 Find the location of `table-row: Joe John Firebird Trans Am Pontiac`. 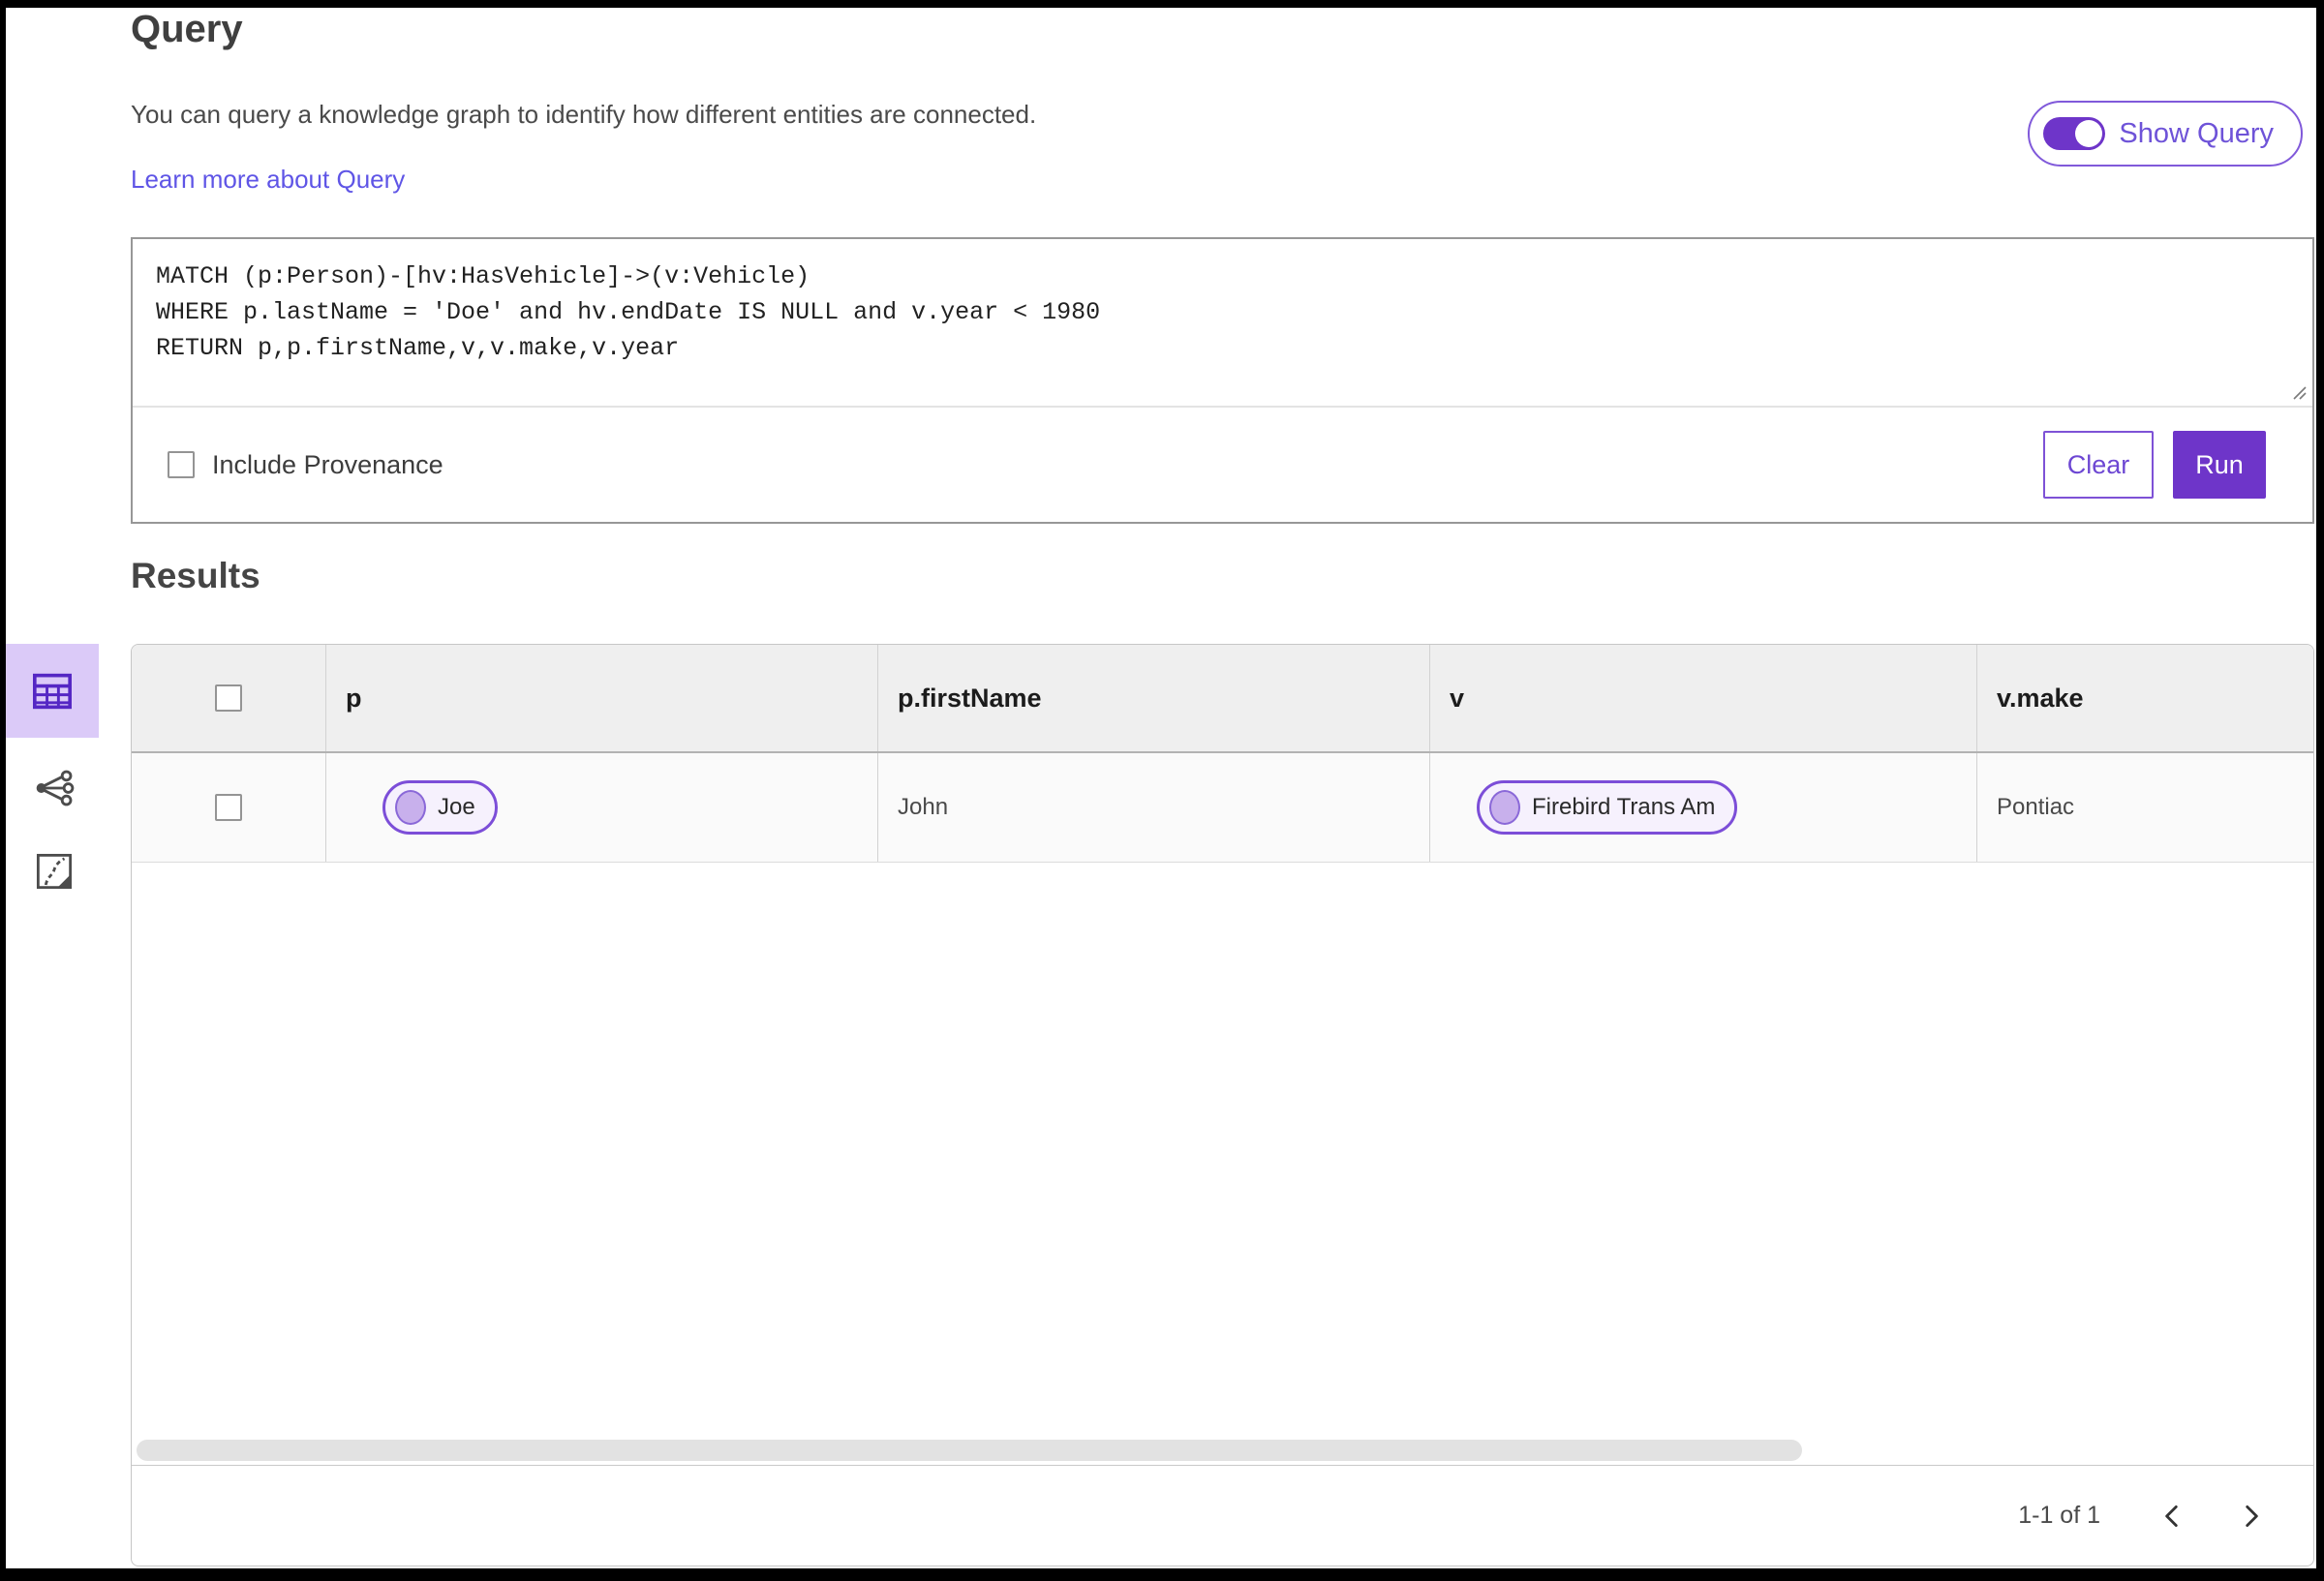

table-row: Joe John Firebird Trans Am Pontiac is located at coordinates (1222, 808).